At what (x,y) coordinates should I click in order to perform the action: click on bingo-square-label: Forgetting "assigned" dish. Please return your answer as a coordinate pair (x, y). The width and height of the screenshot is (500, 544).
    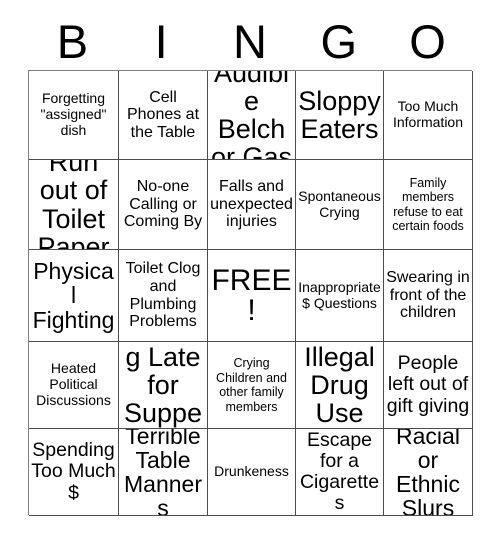
    Looking at the image, I should click on (73, 114).